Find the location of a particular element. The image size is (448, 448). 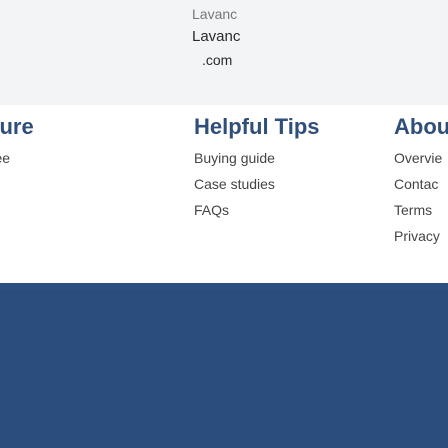

brand-text-top: Lavanc is located at coordinates (215, 14).